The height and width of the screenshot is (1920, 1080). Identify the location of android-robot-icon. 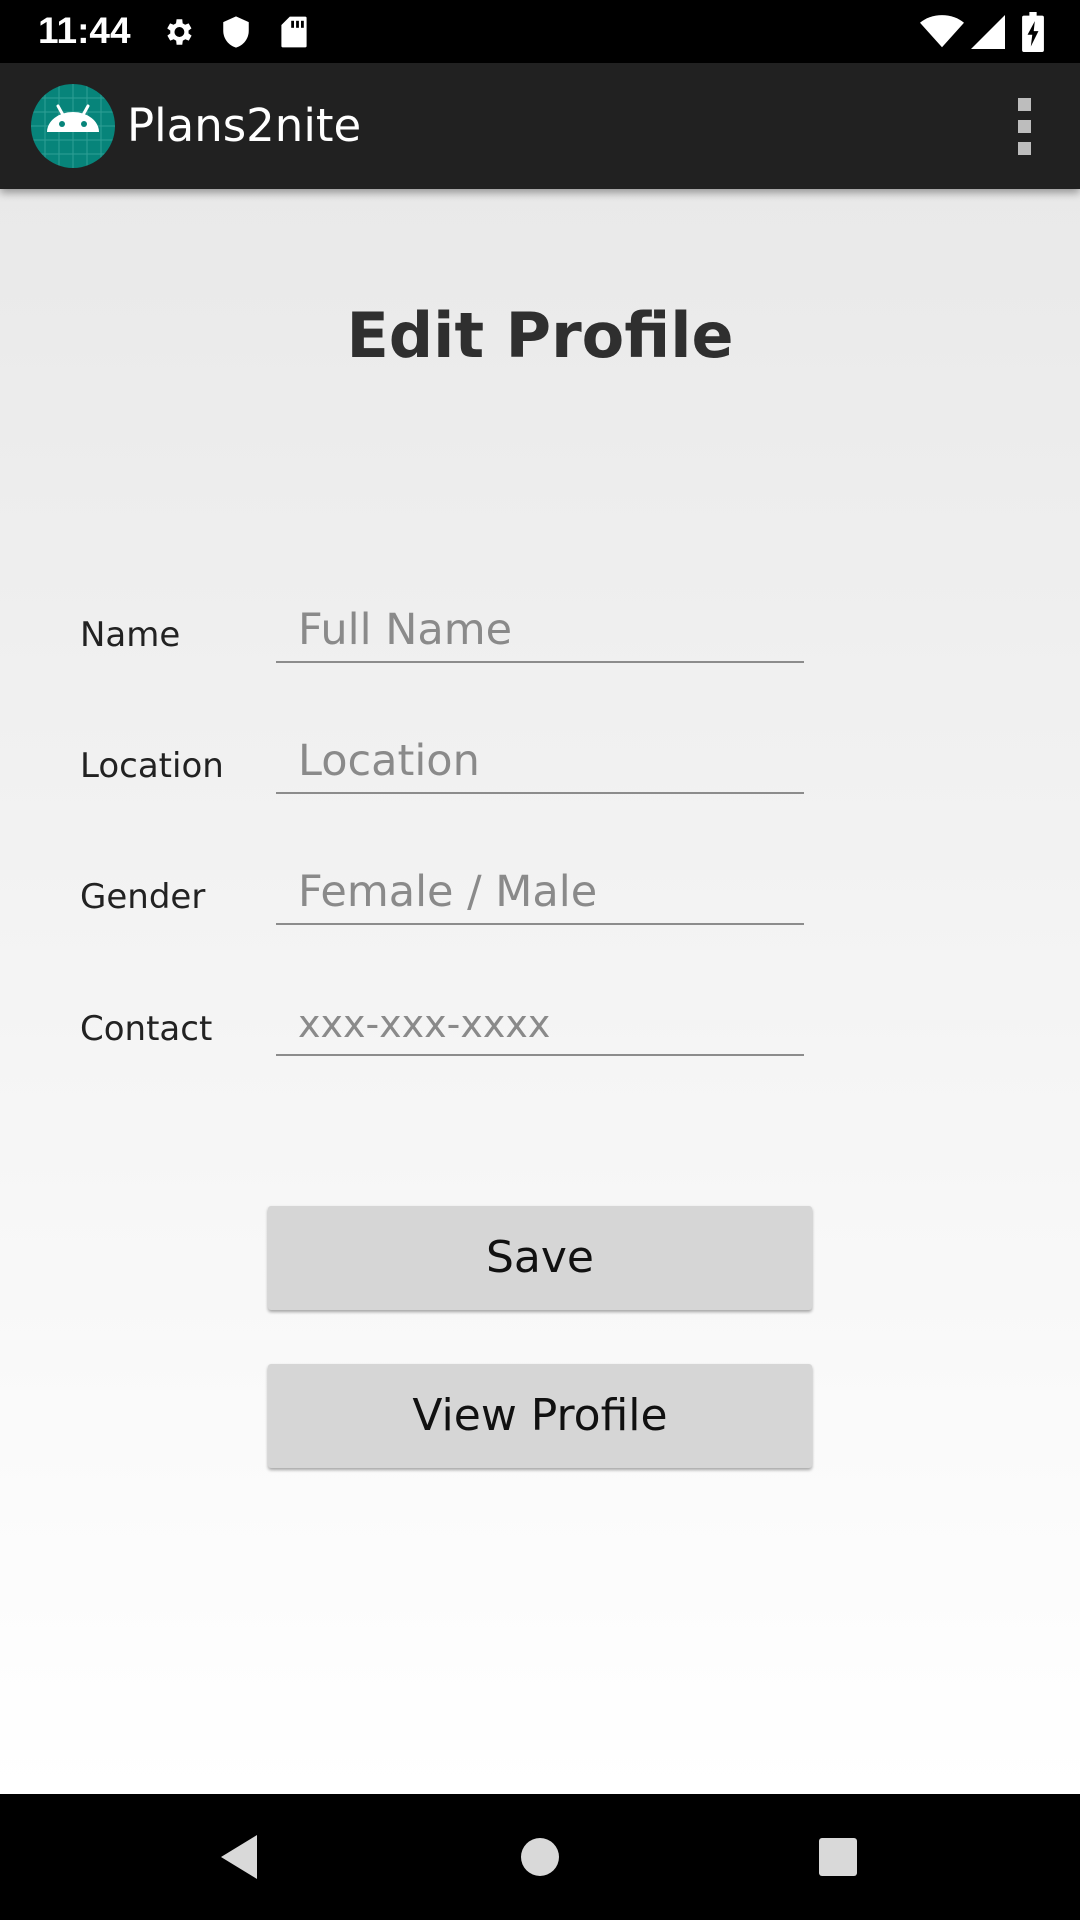
(73, 126).